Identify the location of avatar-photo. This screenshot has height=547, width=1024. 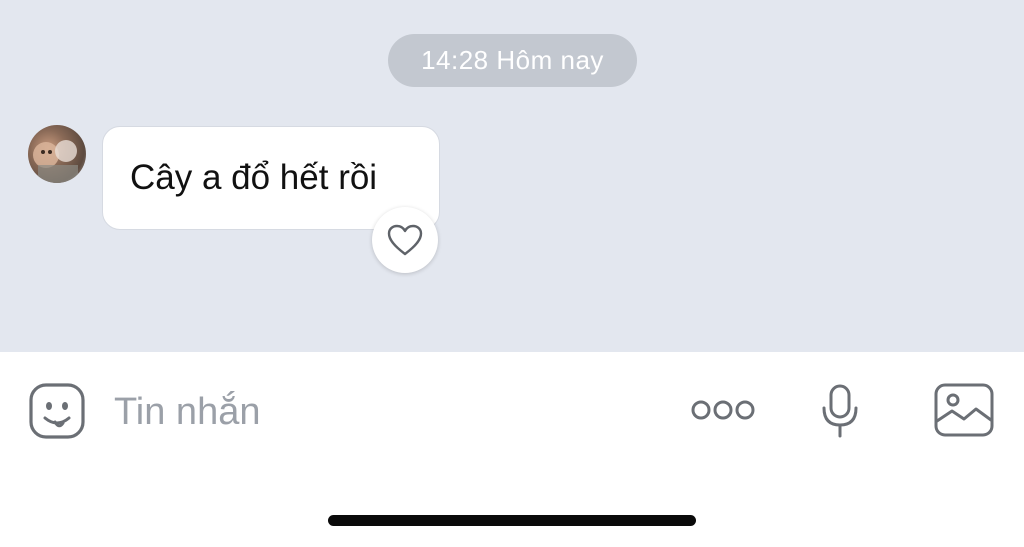
(55, 161).